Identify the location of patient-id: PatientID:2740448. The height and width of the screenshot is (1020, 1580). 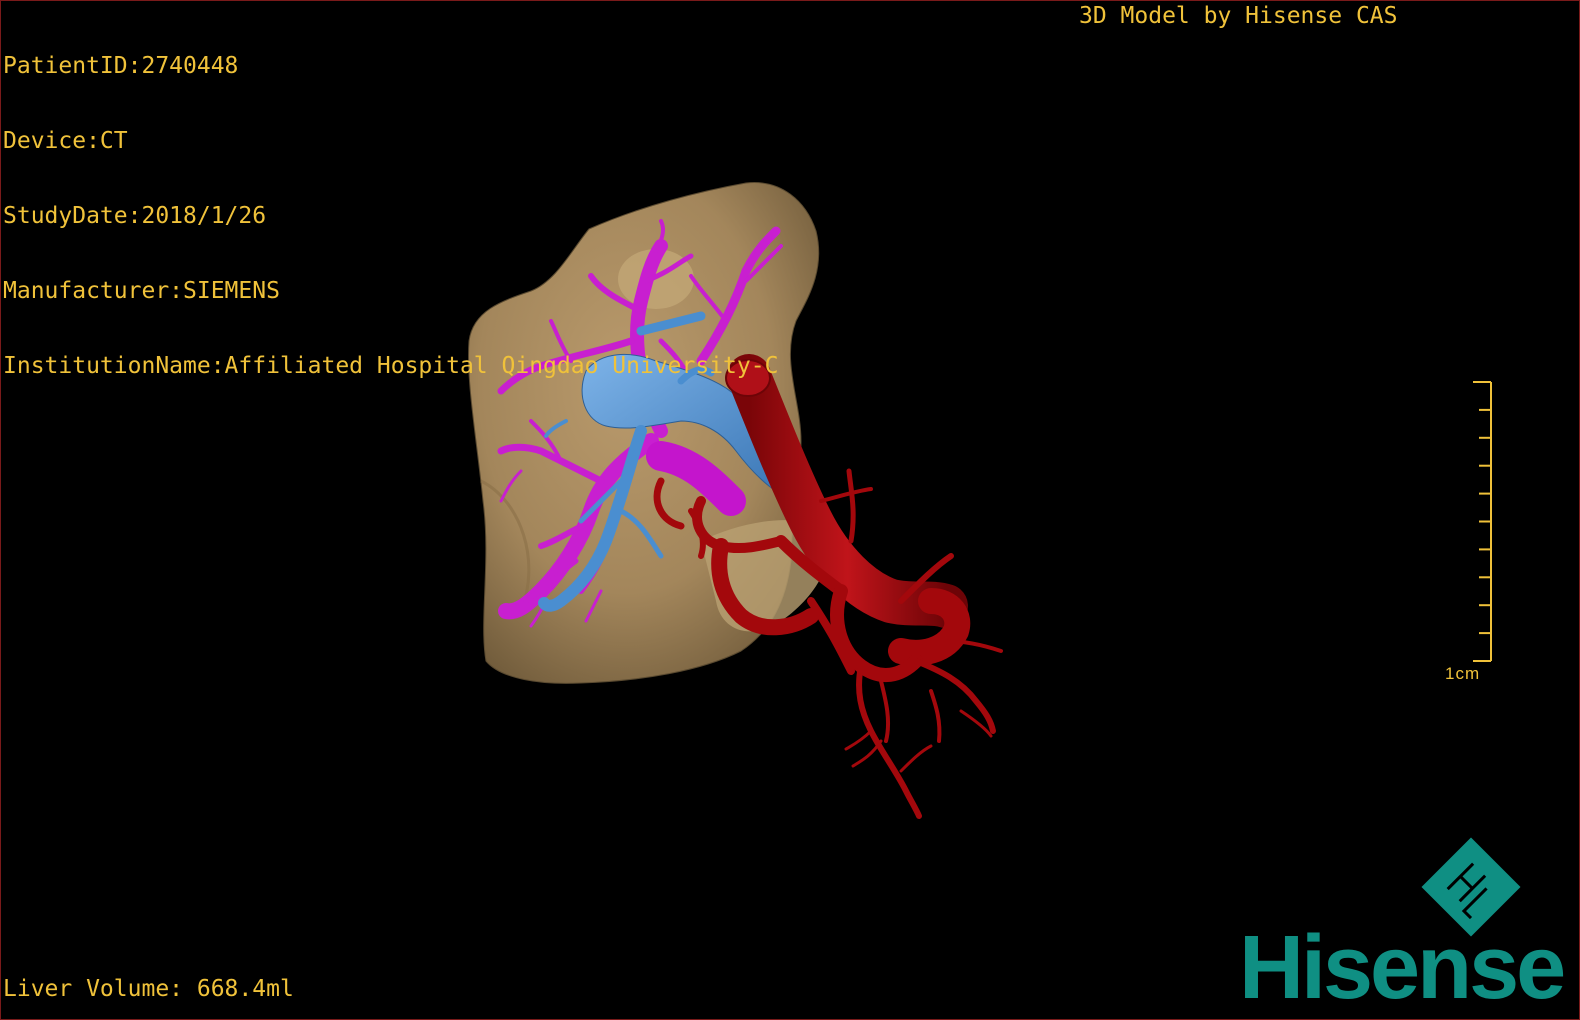
(121, 66).